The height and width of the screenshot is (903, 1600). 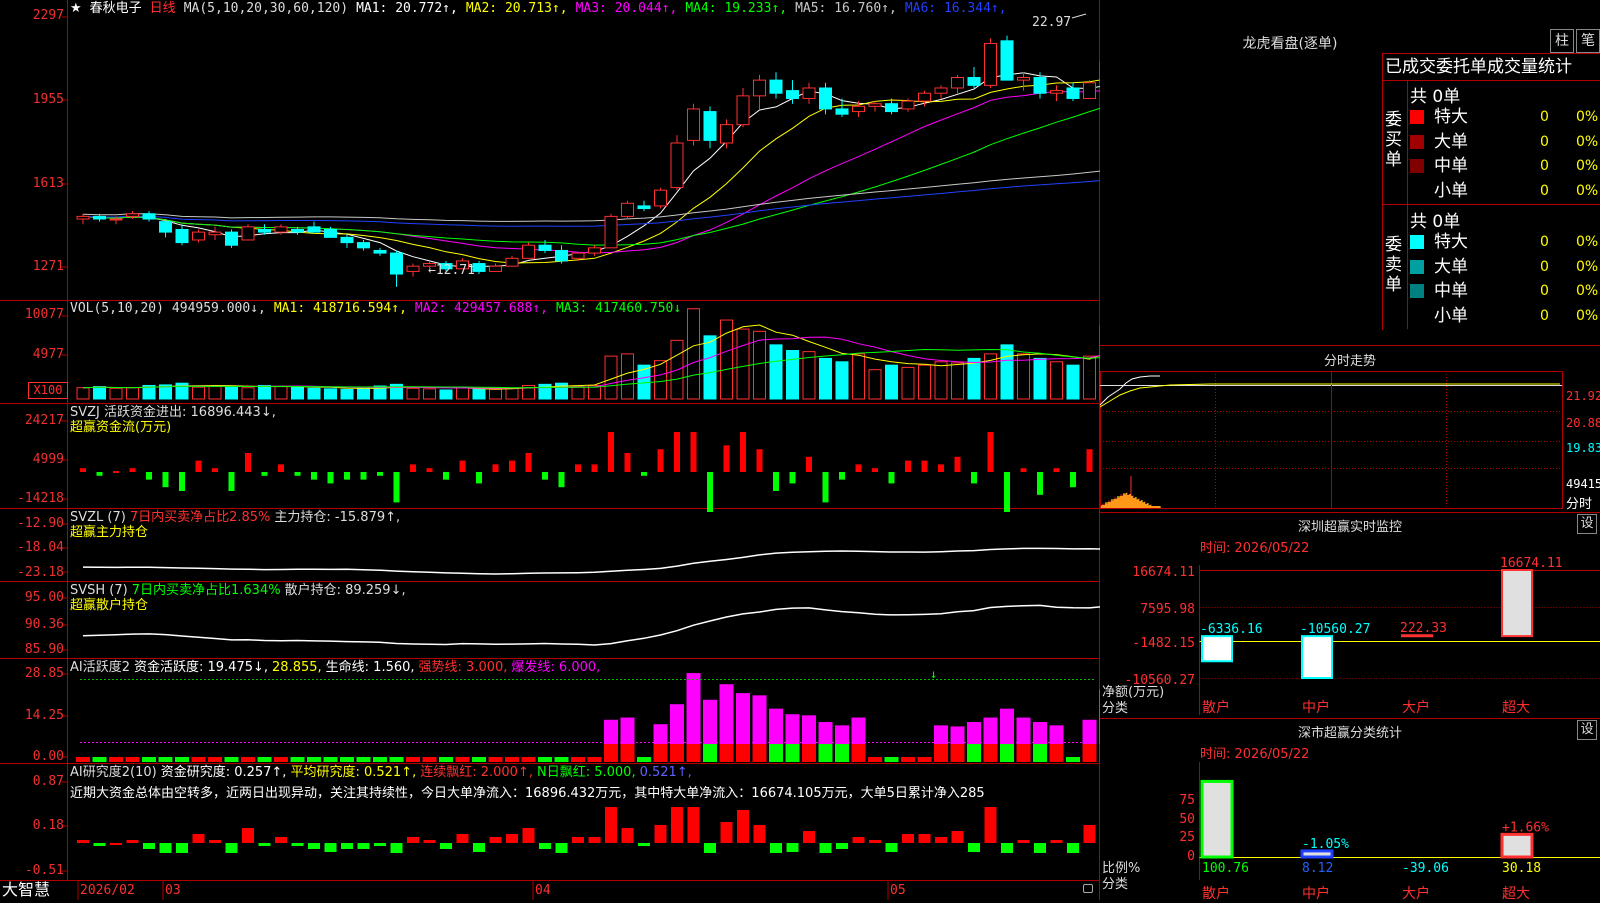 I want to click on intraday-tick-1: 21.92, so click(x=1583, y=396).